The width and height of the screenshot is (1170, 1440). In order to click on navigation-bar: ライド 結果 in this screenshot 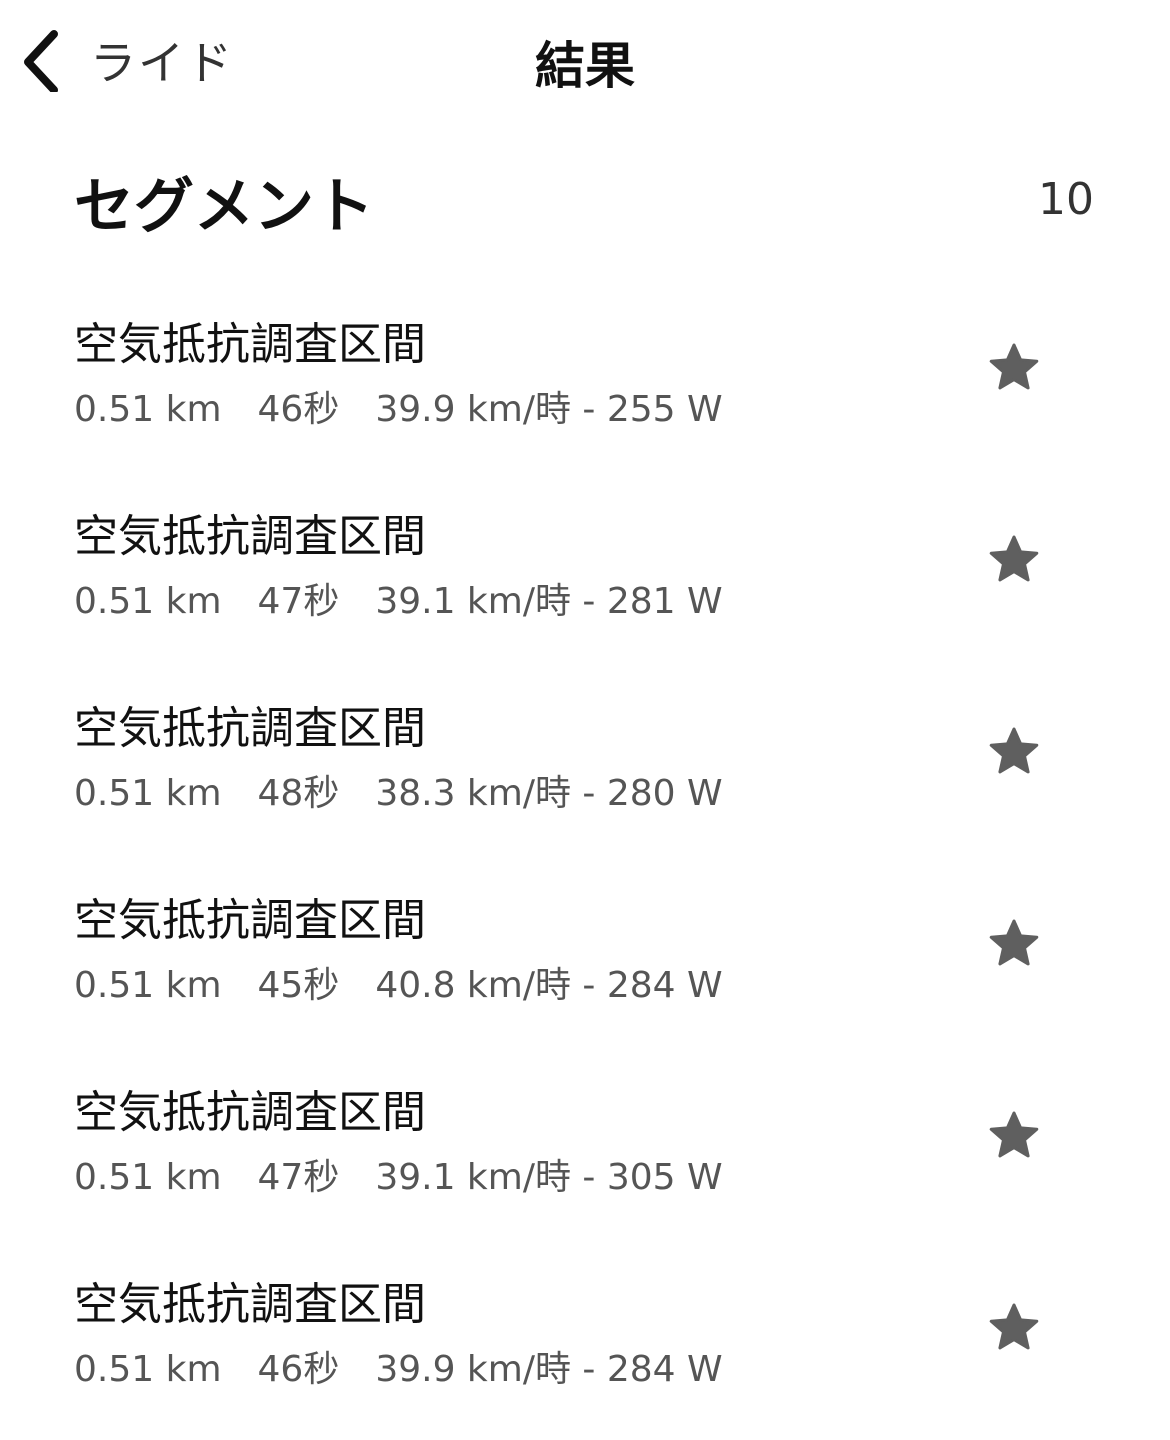, I will do `click(585, 60)`.